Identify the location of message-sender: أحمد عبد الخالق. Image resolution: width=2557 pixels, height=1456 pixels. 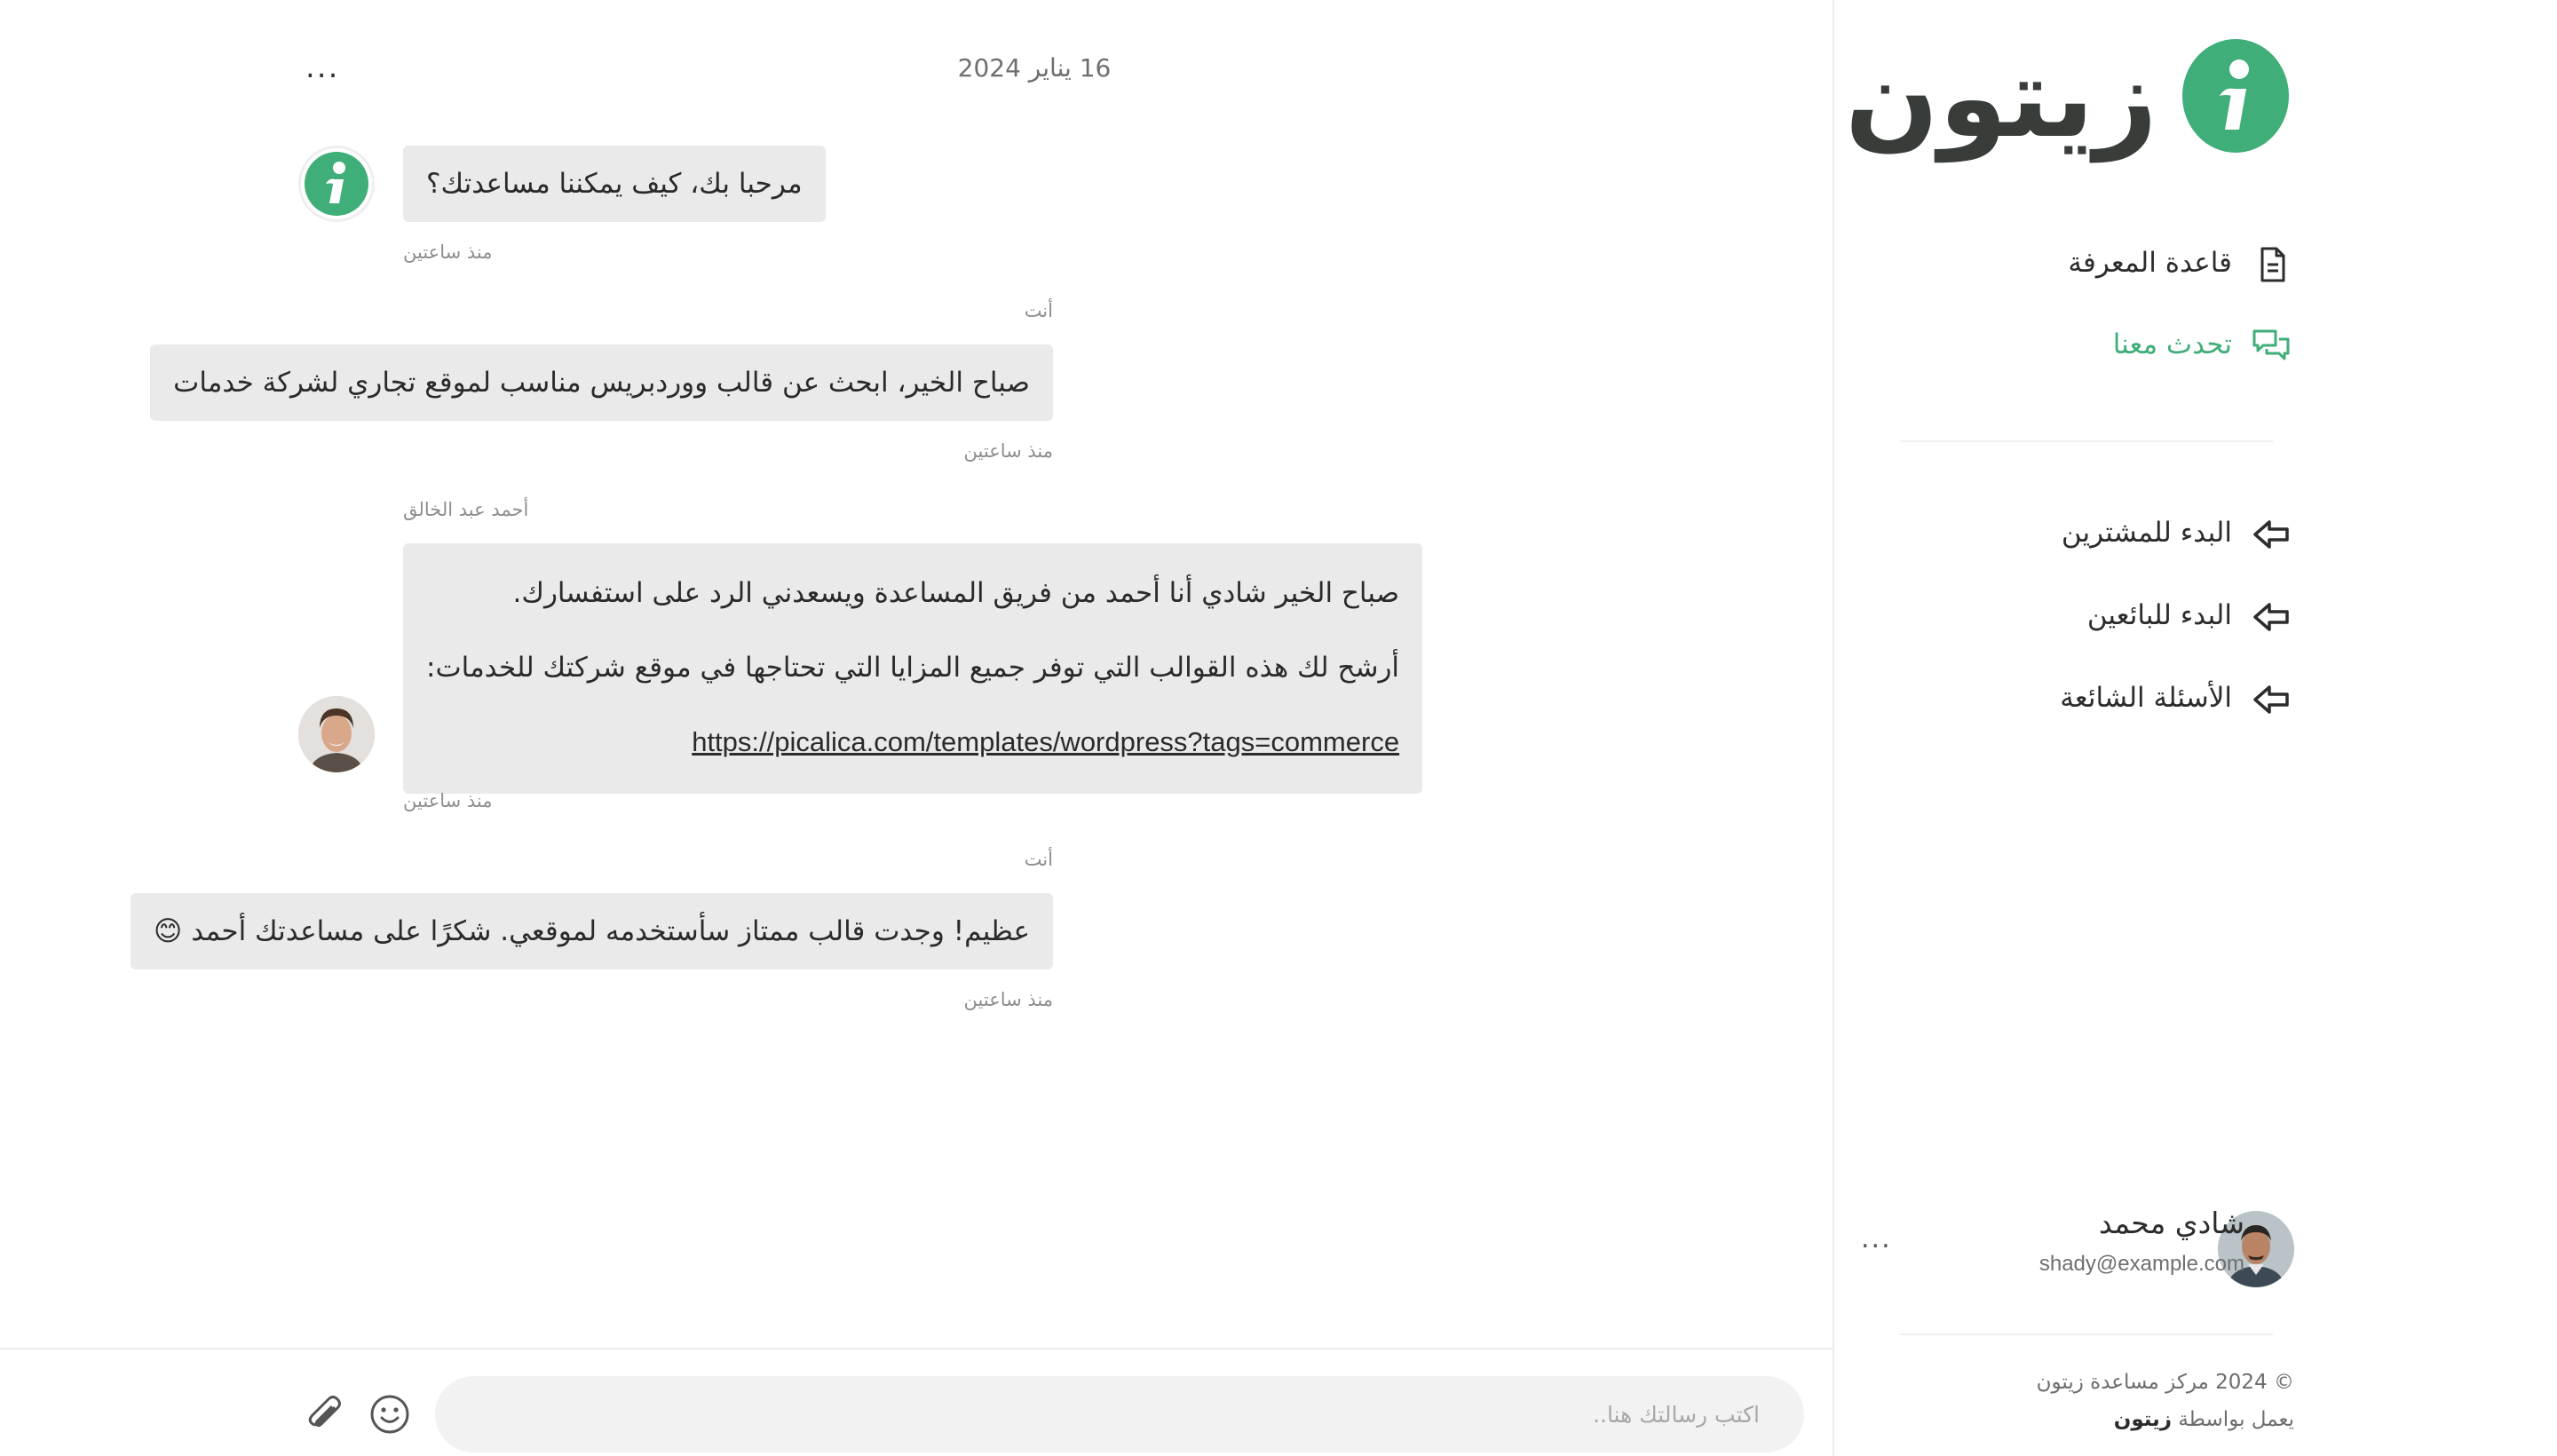
(466, 510).